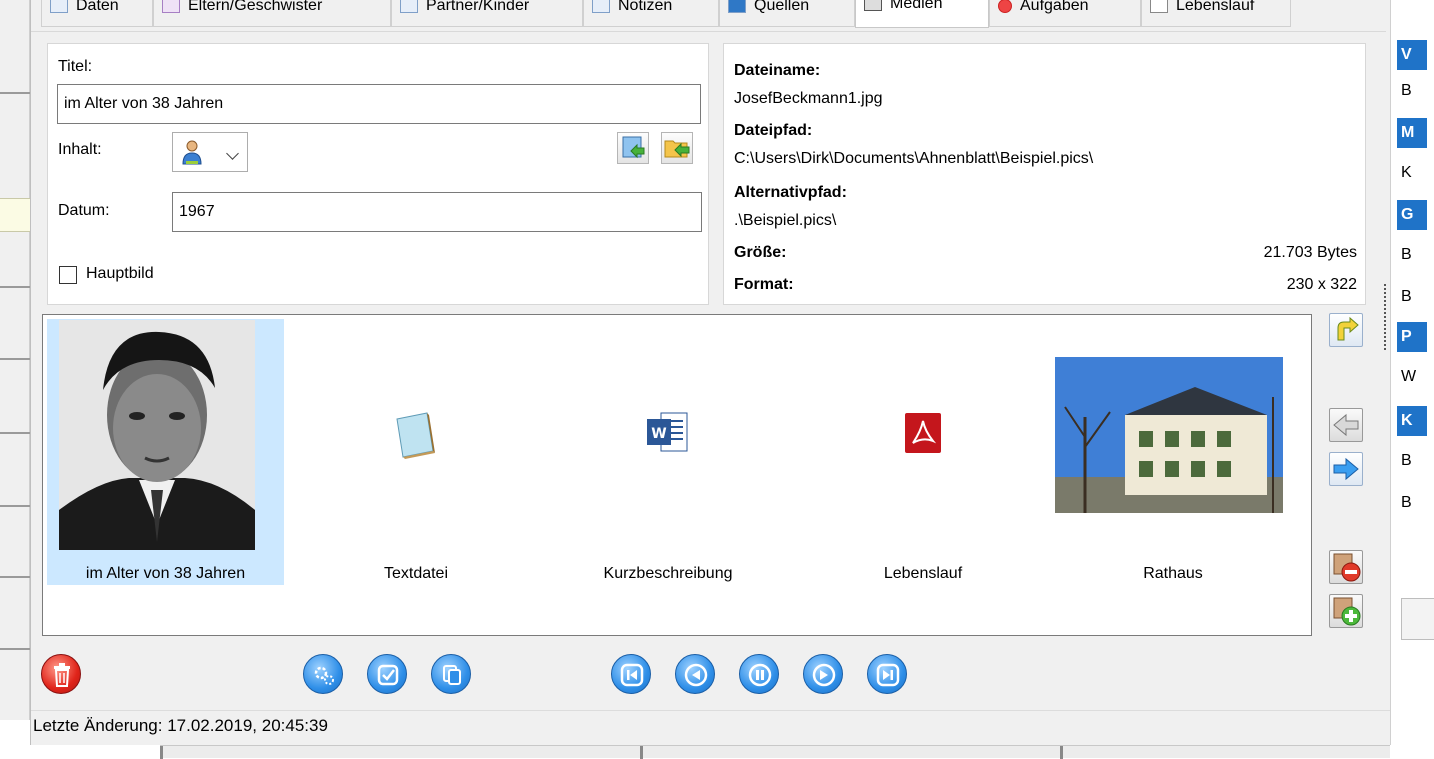 This screenshot has width=1434, height=759. I want to click on title-input: im Alter von 38 Jahren, so click(379, 104).